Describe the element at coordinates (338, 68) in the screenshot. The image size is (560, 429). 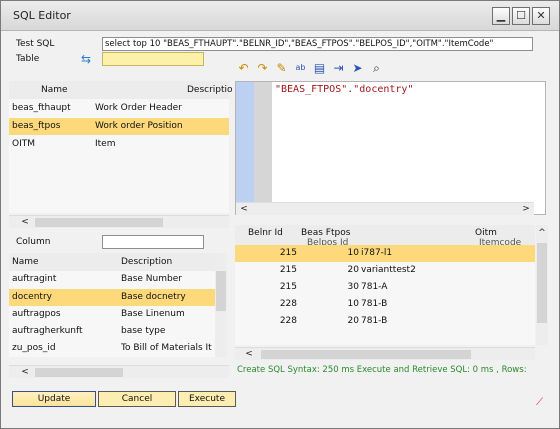
I see `indent-icon: ⇥` at that location.